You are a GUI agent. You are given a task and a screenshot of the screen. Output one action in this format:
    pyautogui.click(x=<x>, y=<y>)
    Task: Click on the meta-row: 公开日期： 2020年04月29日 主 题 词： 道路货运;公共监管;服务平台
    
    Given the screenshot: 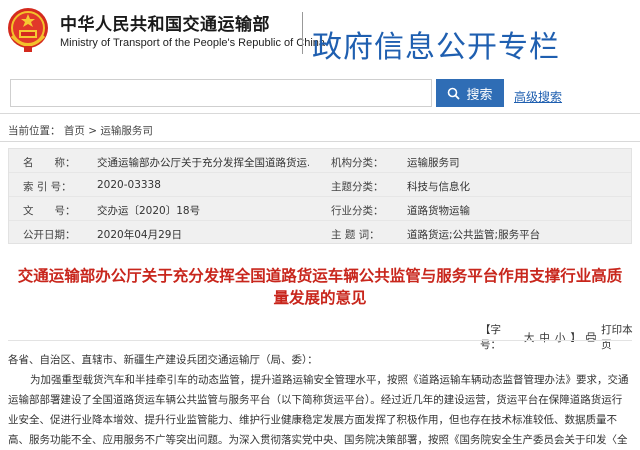 What is the action you would take?
    pyautogui.click(x=320, y=233)
    